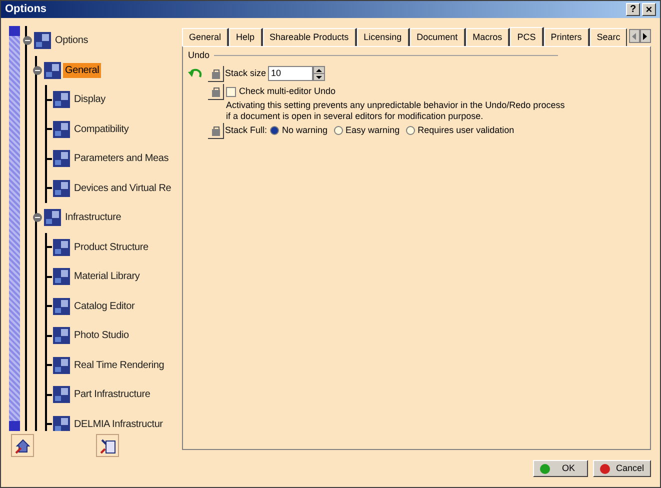 Image resolution: width=661 pixels, height=488 pixels. What do you see at coordinates (527, 36) in the screenshot?
I see `tab: PCS` at bounding box center [527, 36].